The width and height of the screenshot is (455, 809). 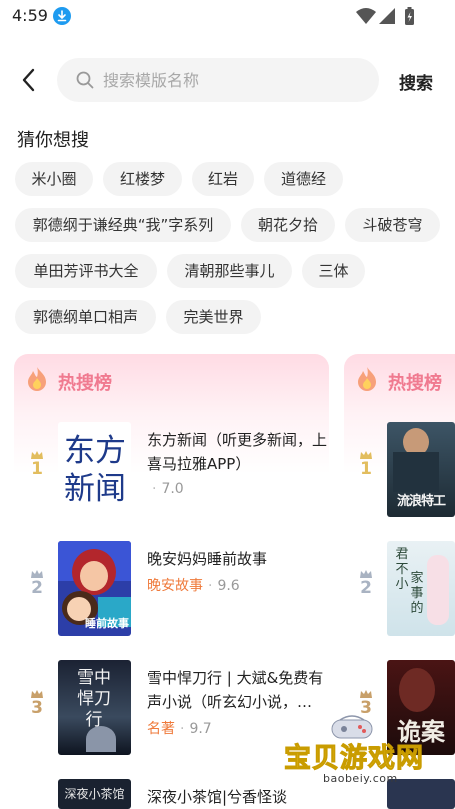 I want to click on book-score: 9.7, so click(x=200, y=729).